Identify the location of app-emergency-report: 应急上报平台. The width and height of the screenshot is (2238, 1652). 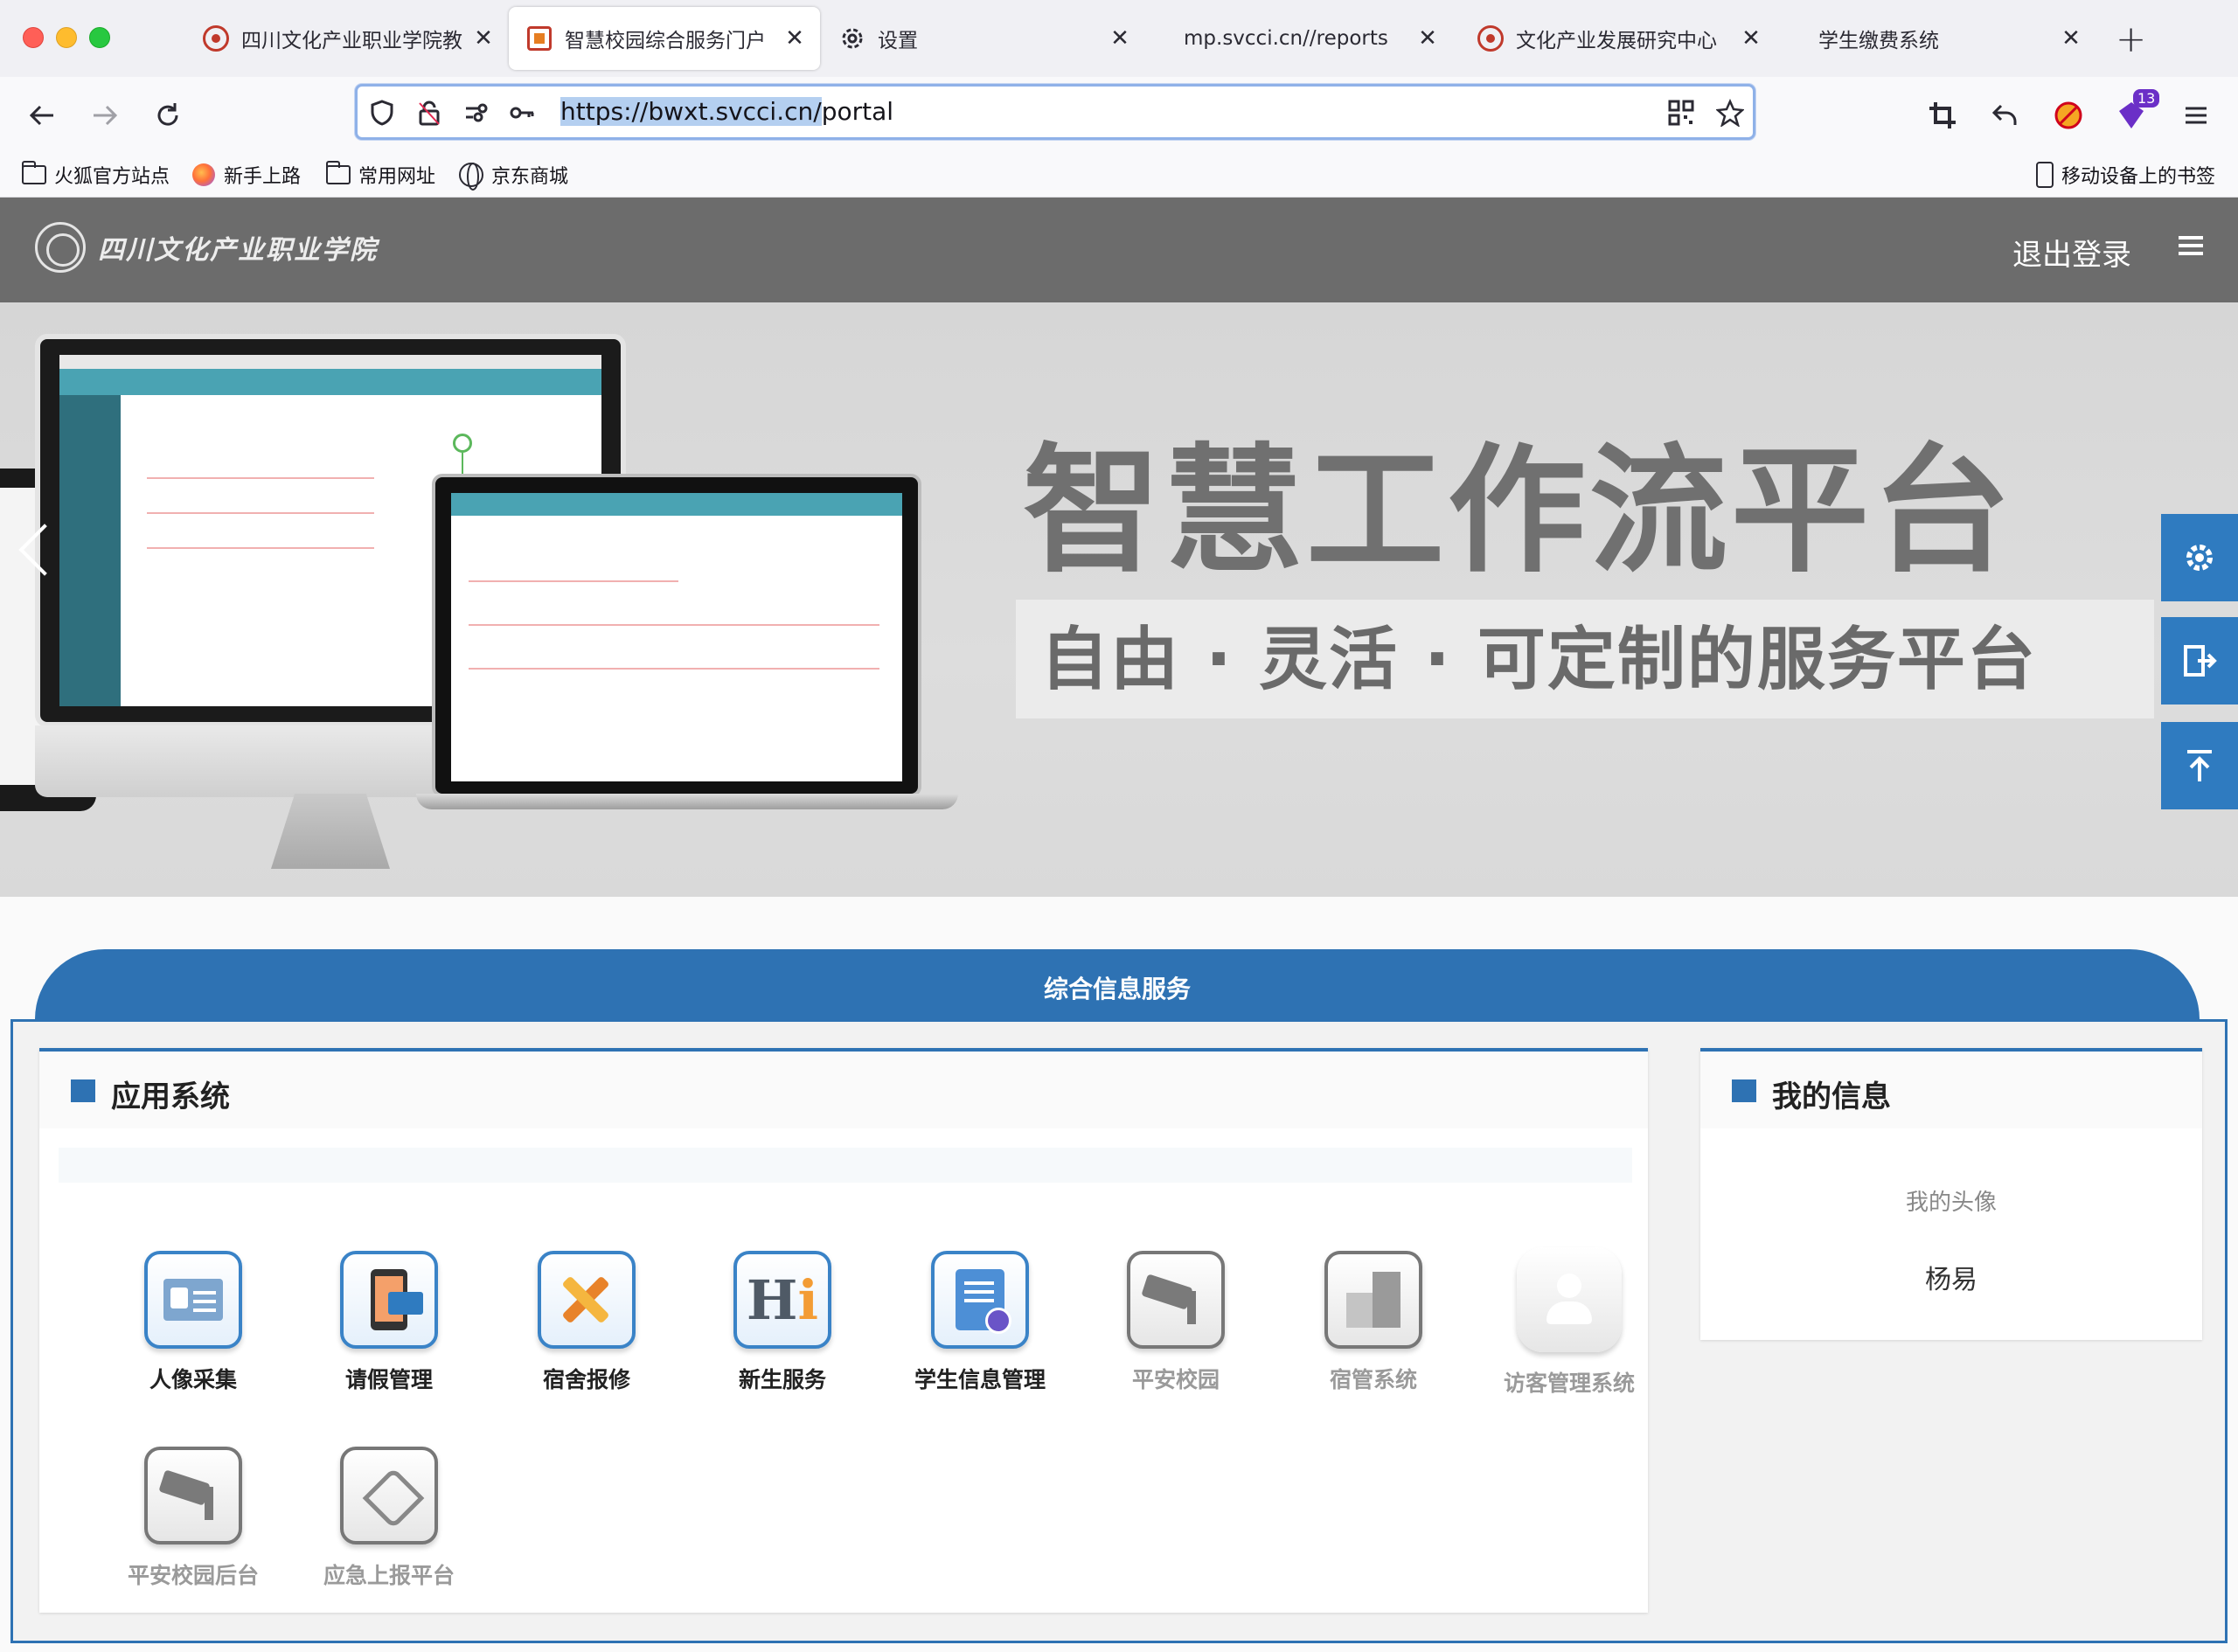
(389, 1519).